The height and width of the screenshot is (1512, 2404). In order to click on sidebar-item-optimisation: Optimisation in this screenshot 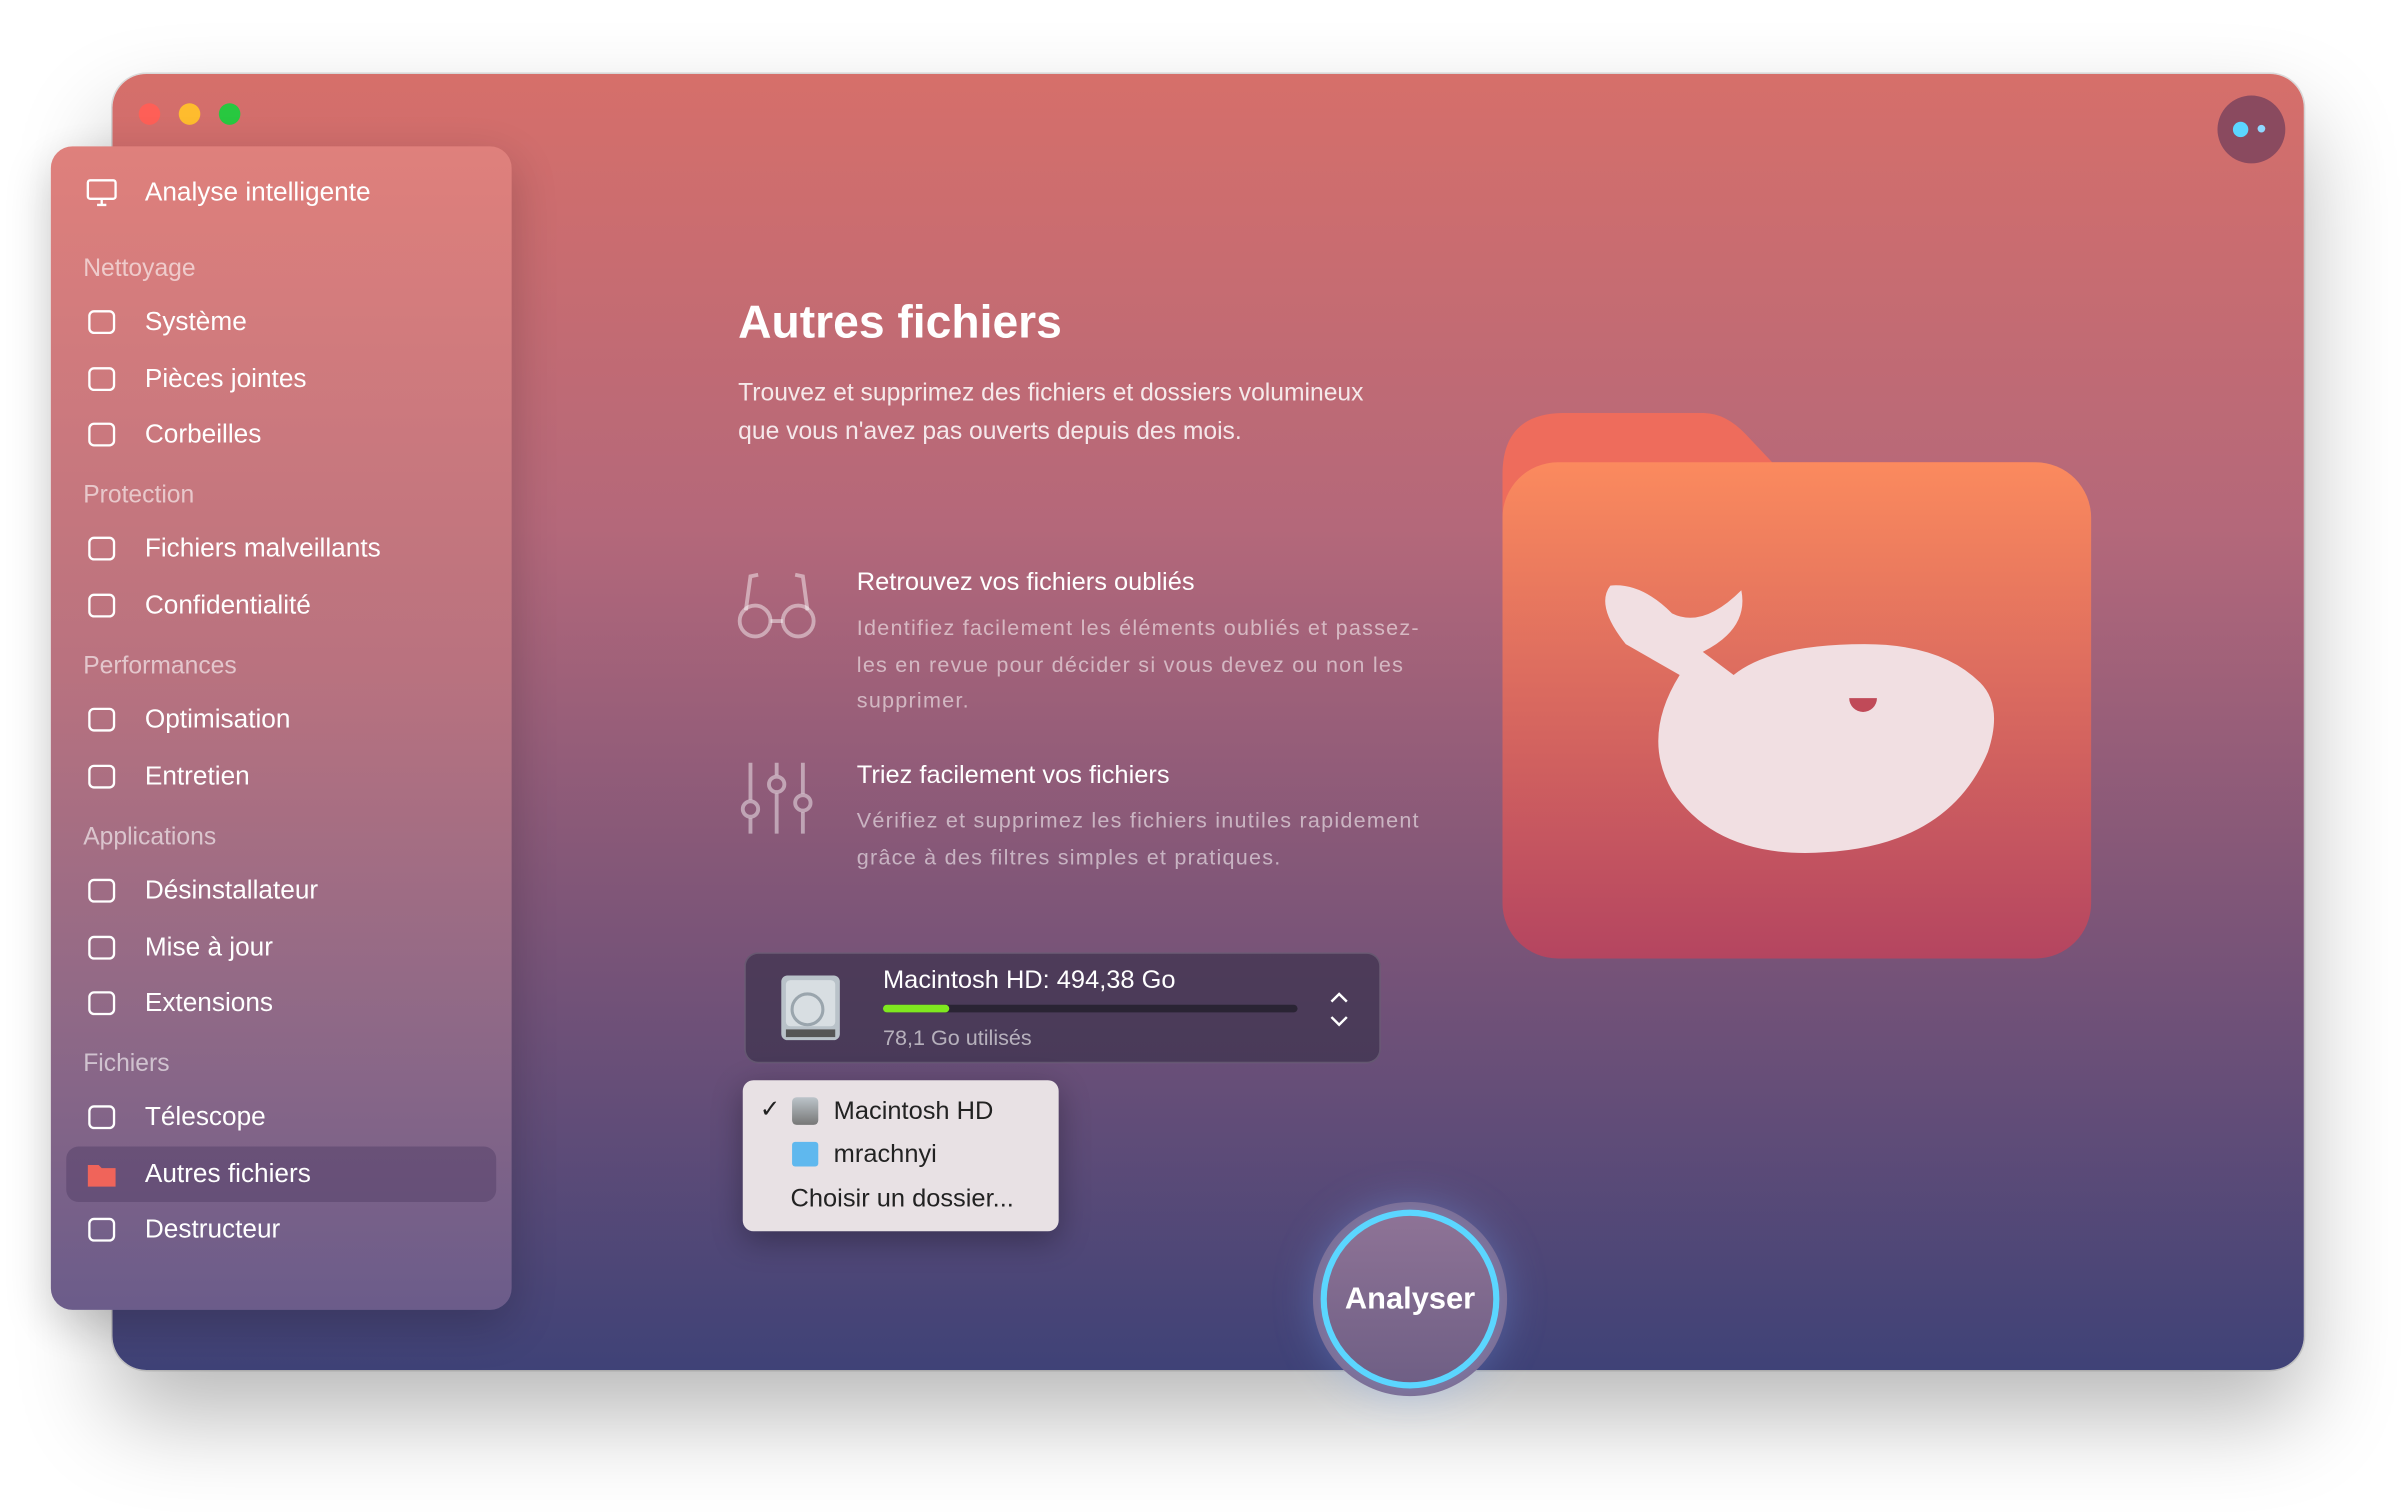, I will do `click(281, 719)`.